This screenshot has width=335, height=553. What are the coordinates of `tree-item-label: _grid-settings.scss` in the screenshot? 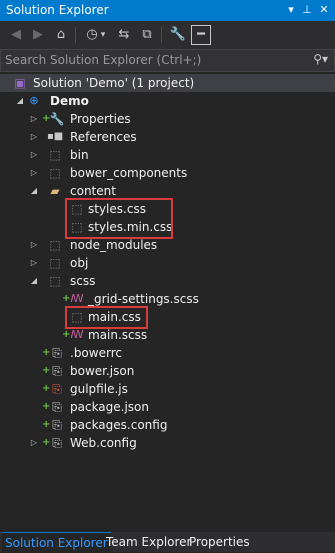 It's located at (143, 299).